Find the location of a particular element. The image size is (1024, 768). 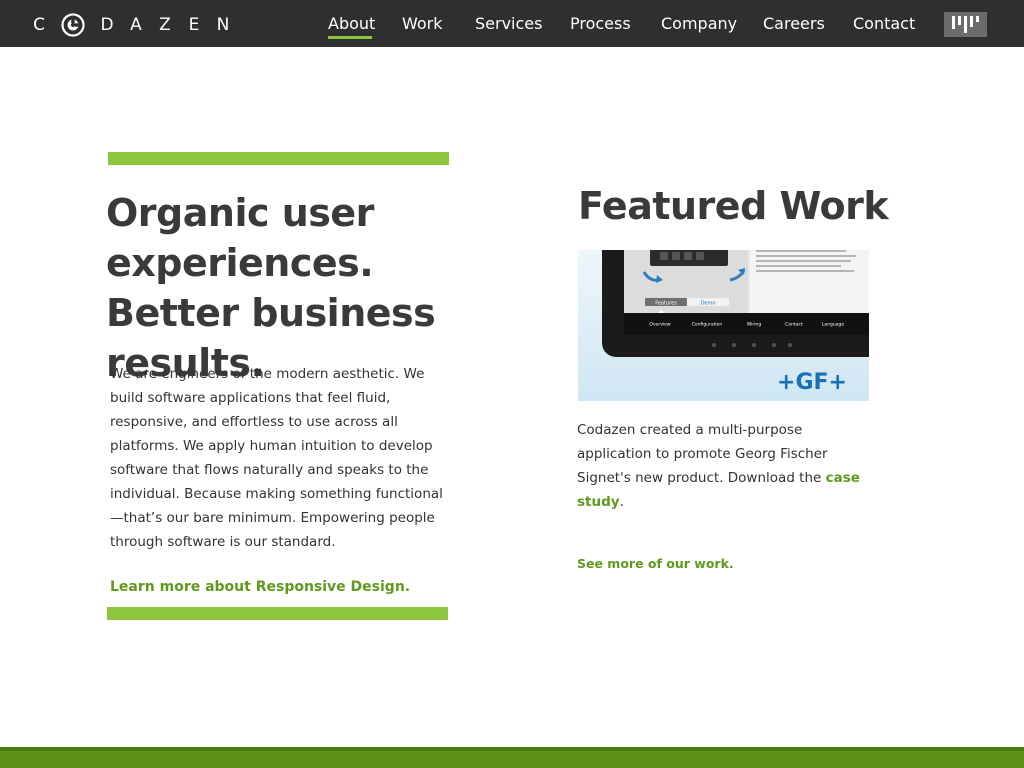

screenshot-menu-contact: Contact is located at coordinates (794, 325).